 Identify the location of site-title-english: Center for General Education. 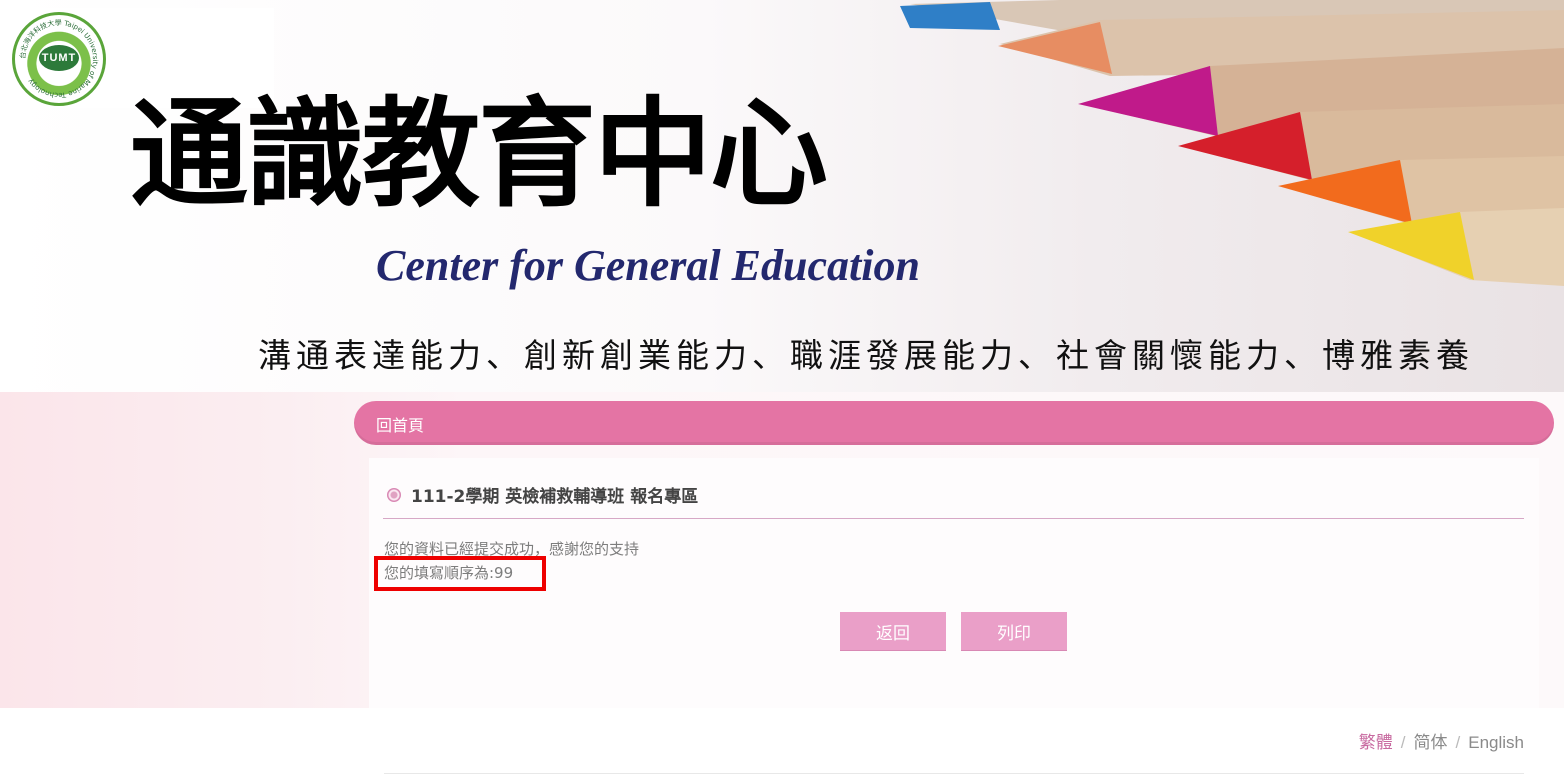
(648, 265).